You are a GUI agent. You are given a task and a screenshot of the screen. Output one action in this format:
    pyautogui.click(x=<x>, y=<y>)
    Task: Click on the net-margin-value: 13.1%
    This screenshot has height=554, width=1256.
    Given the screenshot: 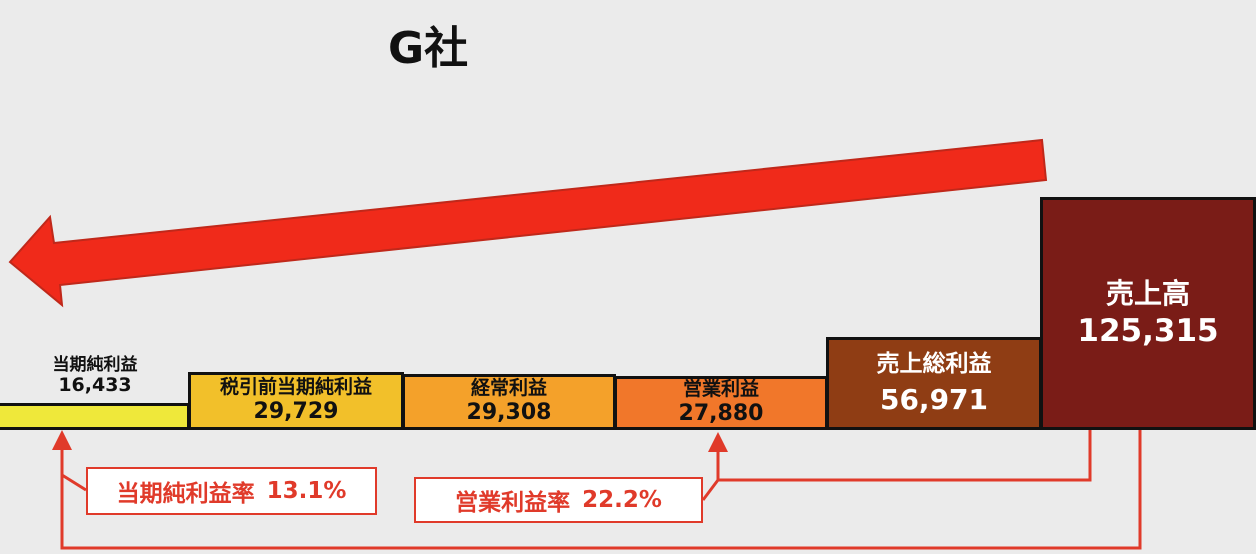 What is the action you would take?
    pyautogui.click(x=306, y=491)
    